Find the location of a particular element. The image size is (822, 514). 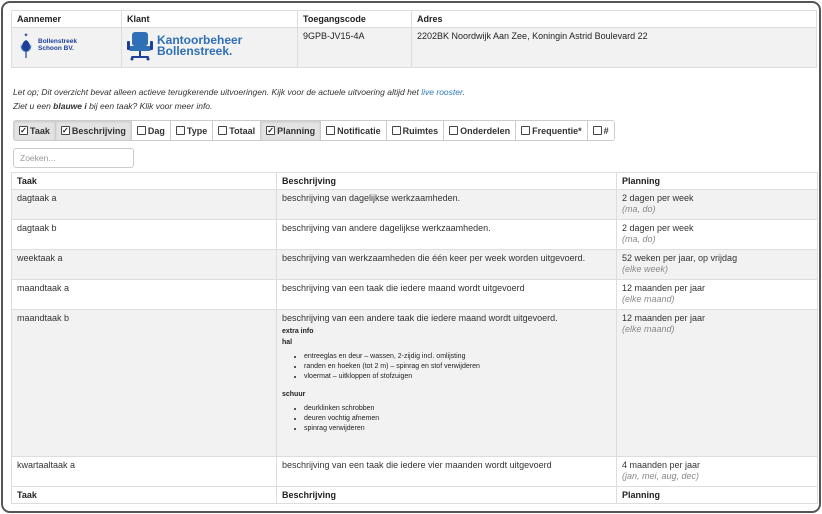

planning-days: (elke week) is located at coordinates (645, 269).